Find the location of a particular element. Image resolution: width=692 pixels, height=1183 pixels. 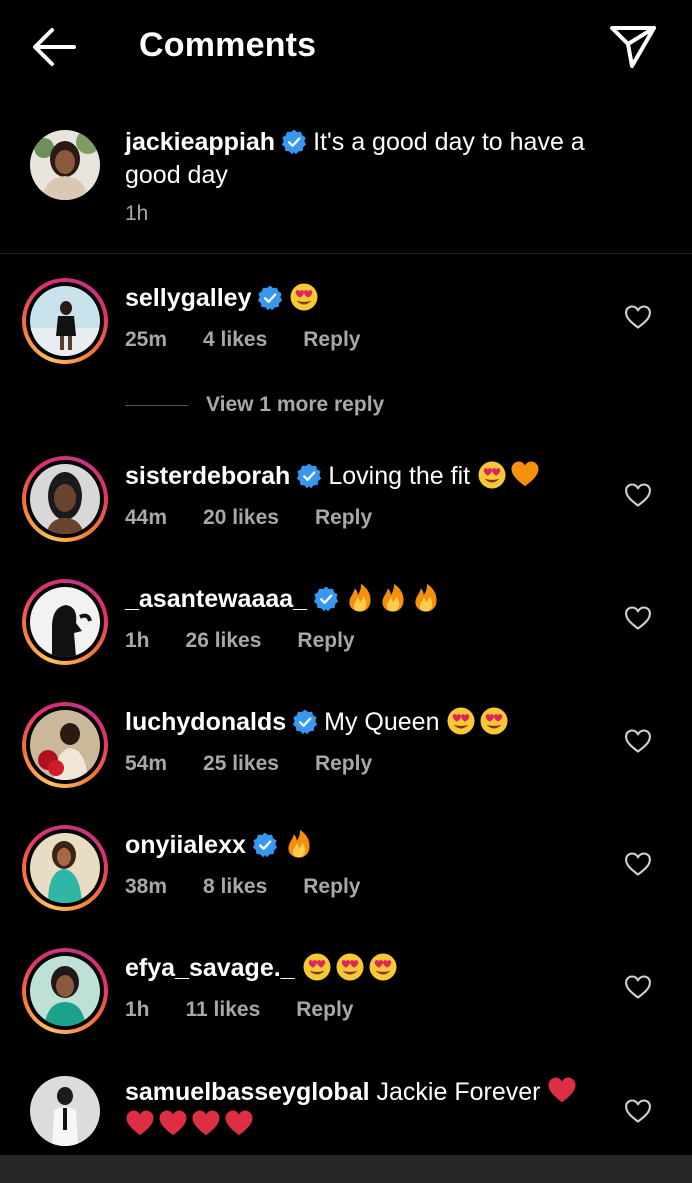

comment-item: efya_savage._ 1h 11 likes Reply is located at coordinates (346, 1003).